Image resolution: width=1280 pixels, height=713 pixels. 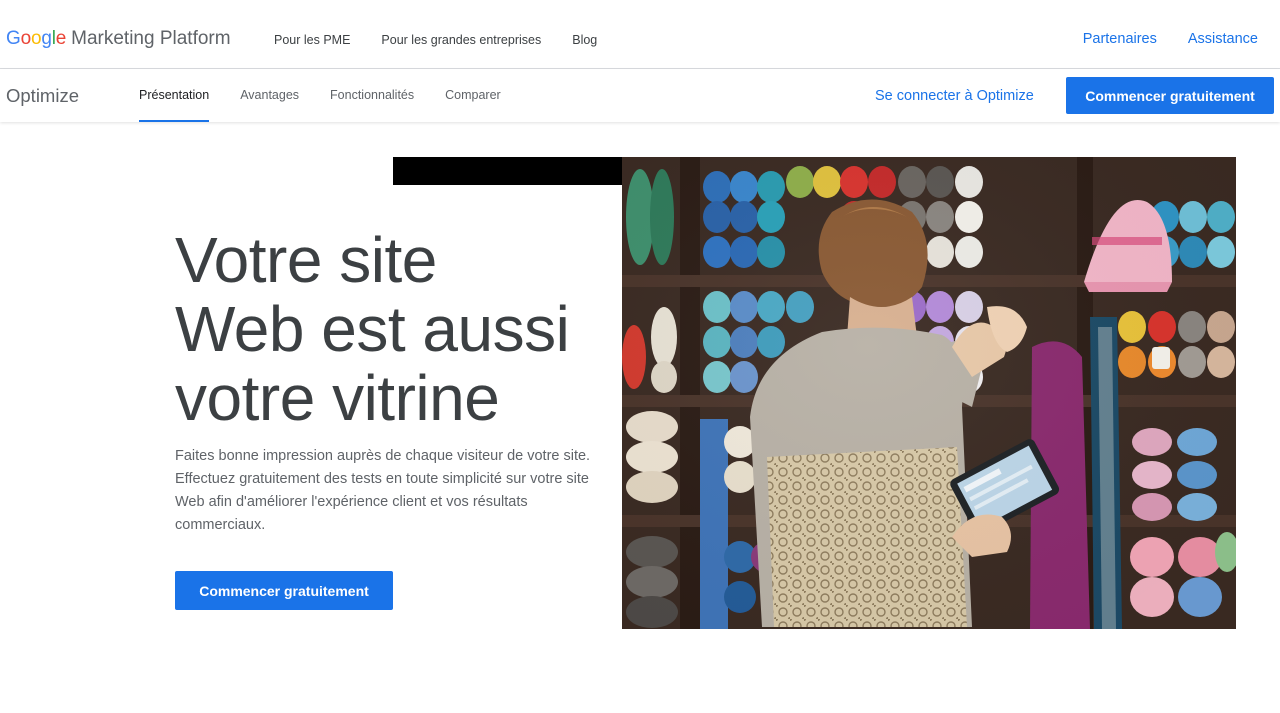 I want to click on tab-fonctionnalites: Fonctionnalités, so click(x=372, y=95).